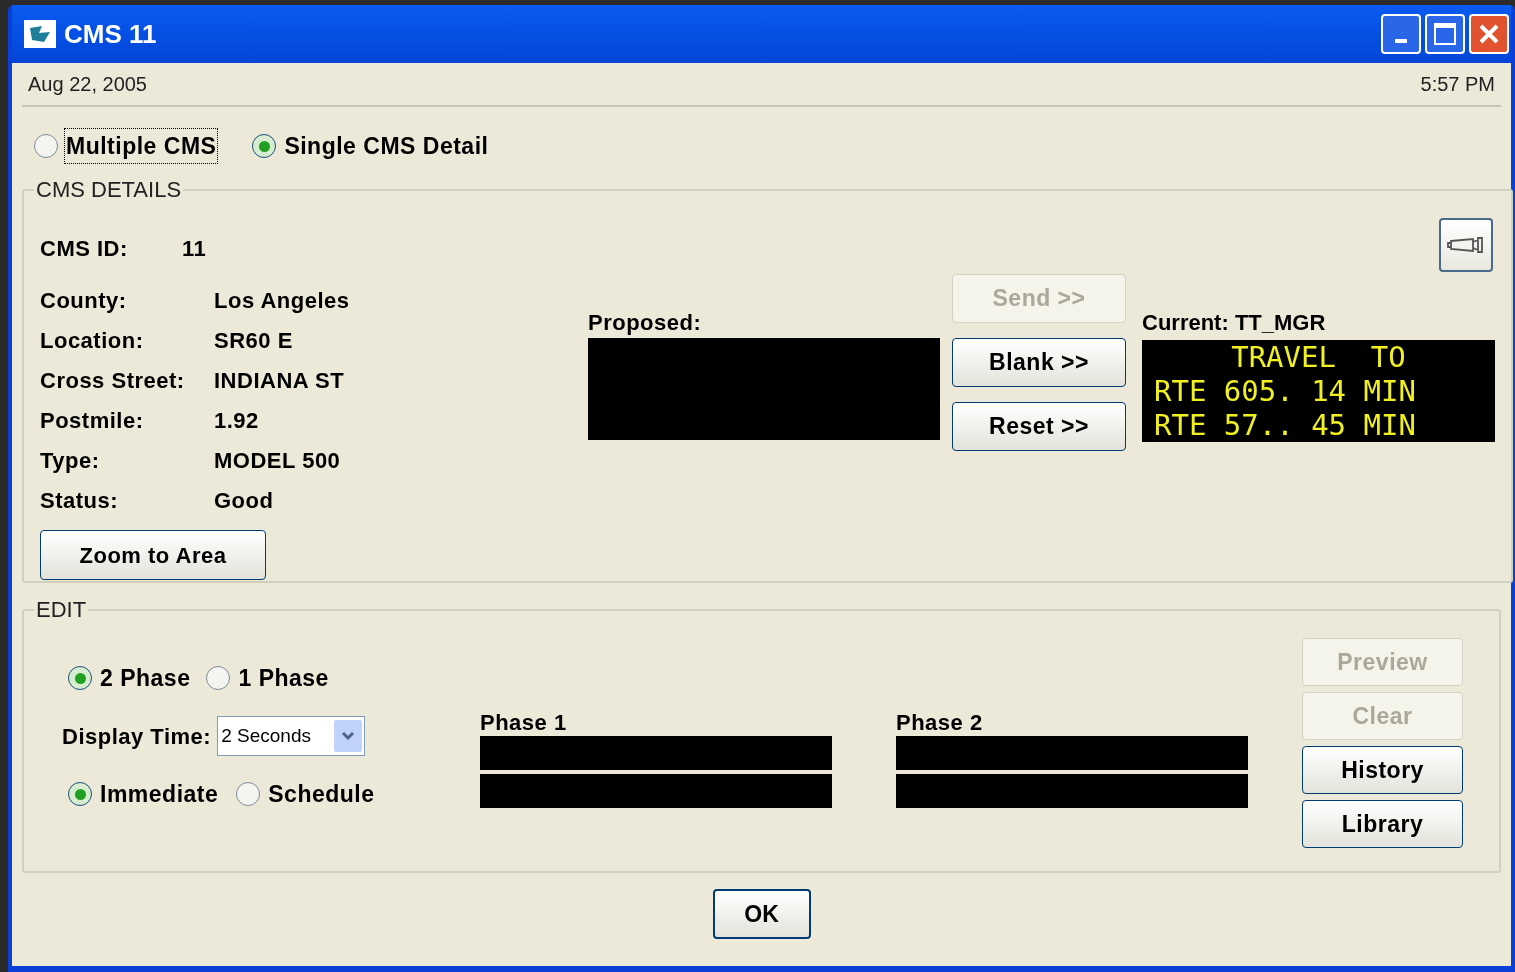  I want to click on field-label: Cross Street:, so click(113, 380).